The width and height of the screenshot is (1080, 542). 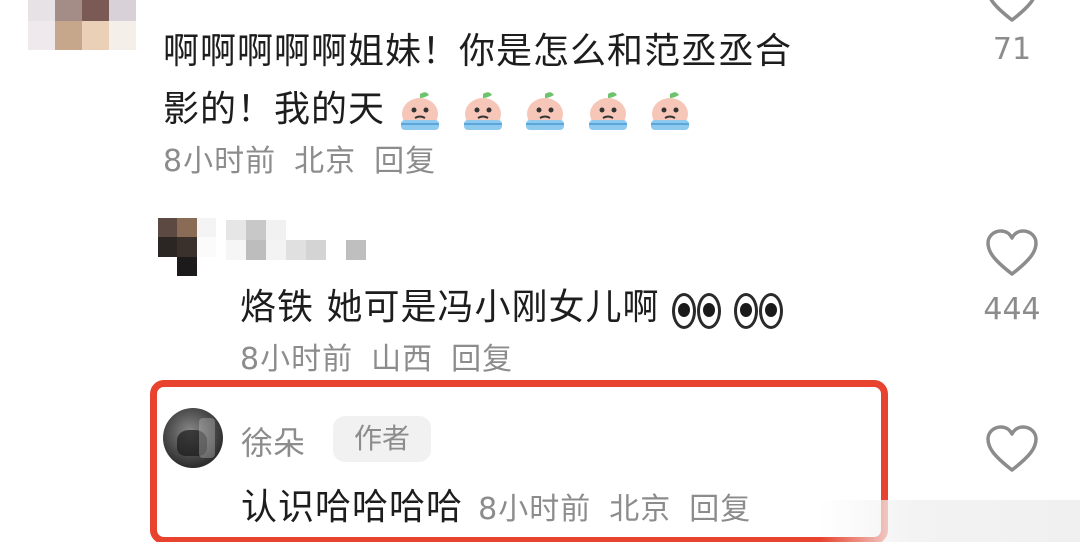 What do you see at coordinates (1012, 277) in the screenshot?
I see `like-button: 444` at bounding box center [1012, 277].